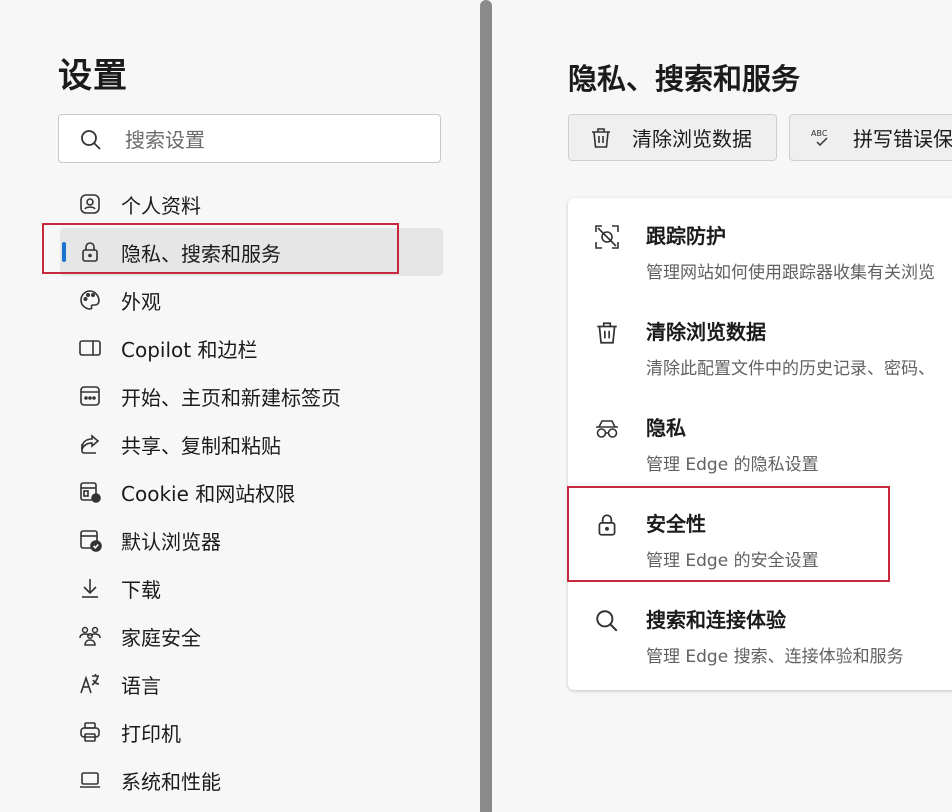  I want to click on sidebar-item-label: 个人资料, so click(161, 205).